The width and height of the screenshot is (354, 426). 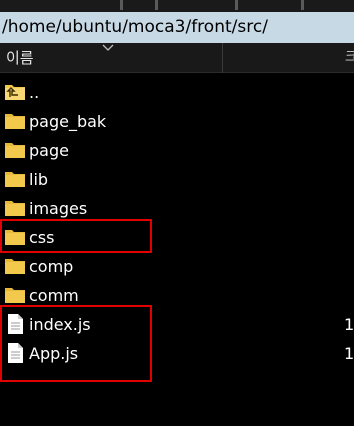 What do you see at coordinates (177, 27) in the screenshot?
I see `path-bar: /home/ubuntu/moca3/front/src/` at bounding box center [177, 27].